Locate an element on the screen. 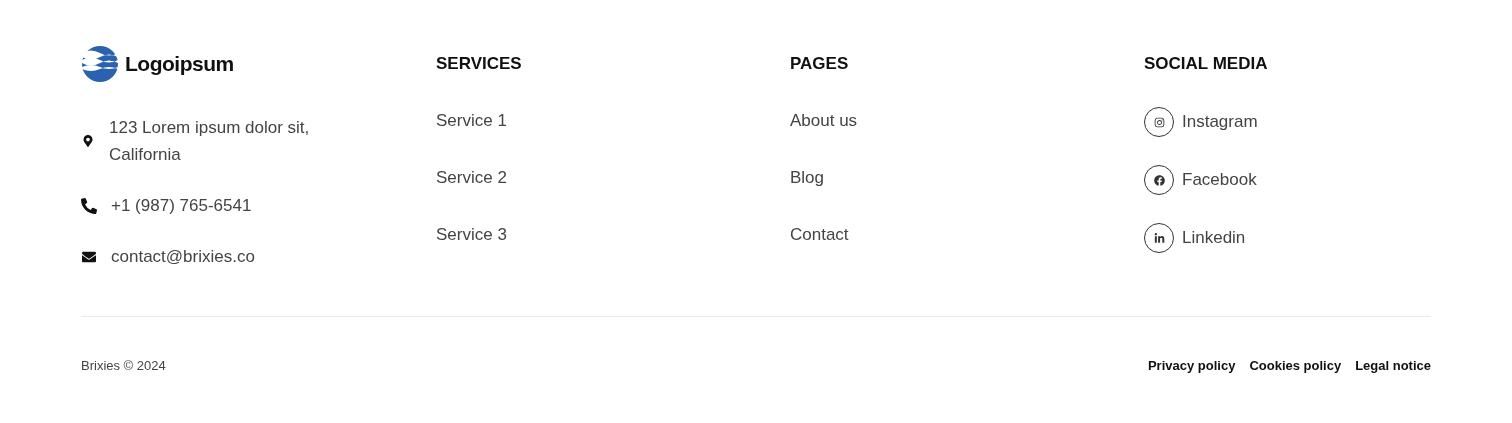 The height and width of the screenshot is (423, 1512). envelope-icon is located at coordinates (89, 256).